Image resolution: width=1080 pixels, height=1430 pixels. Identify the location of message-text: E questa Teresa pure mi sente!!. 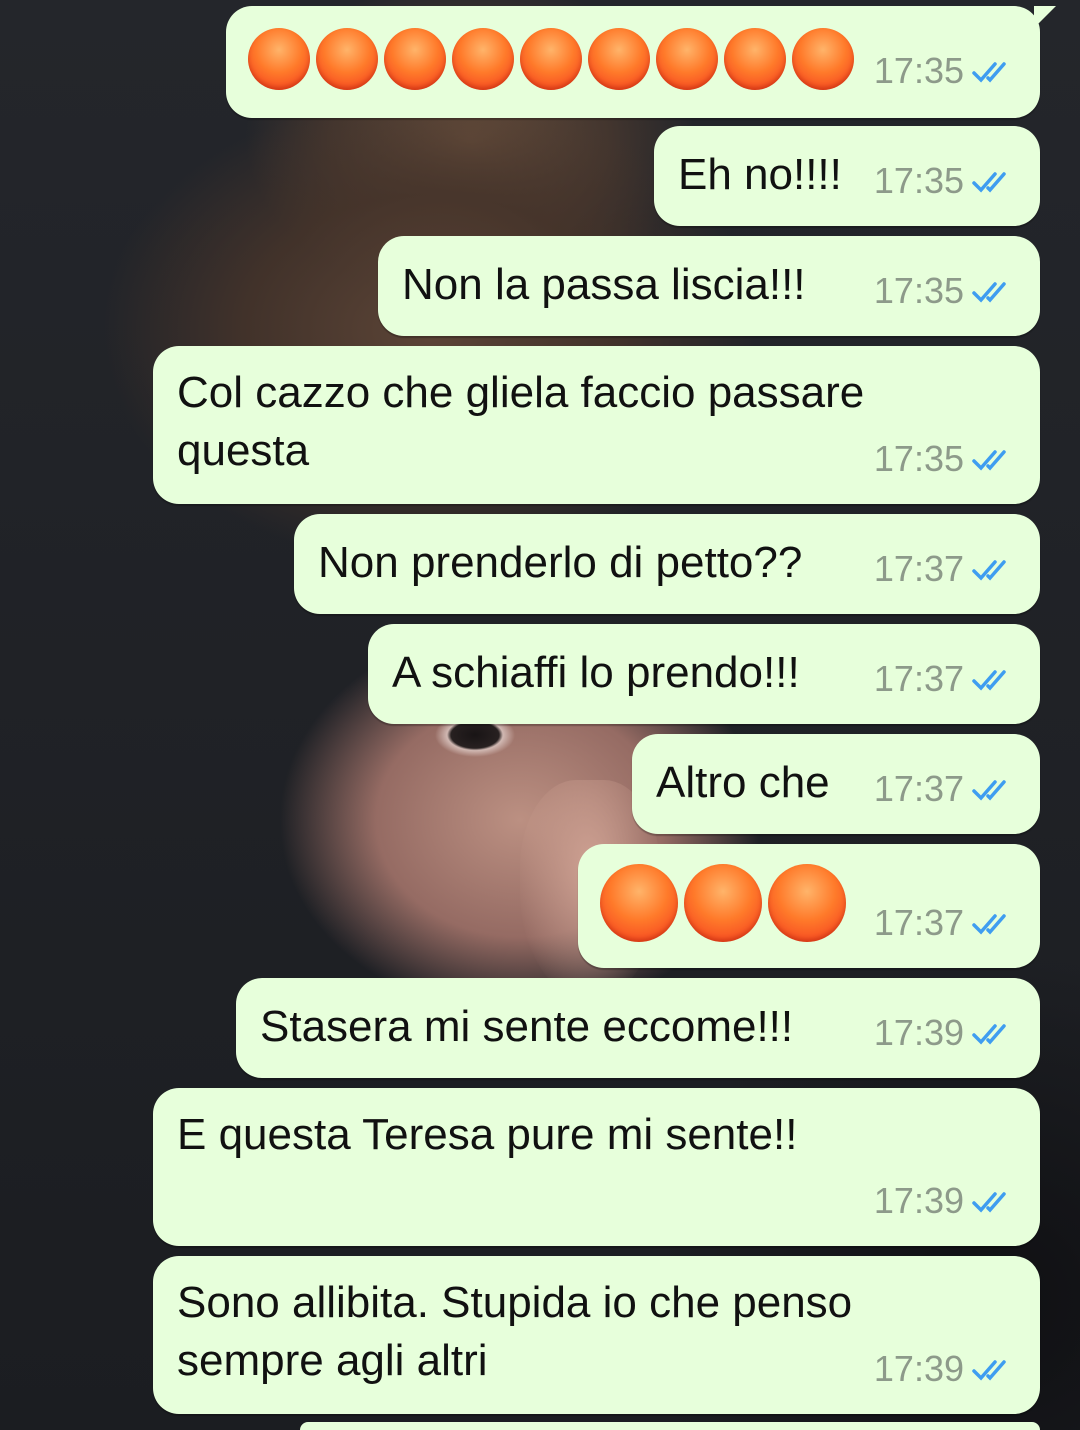
(487, 1134).